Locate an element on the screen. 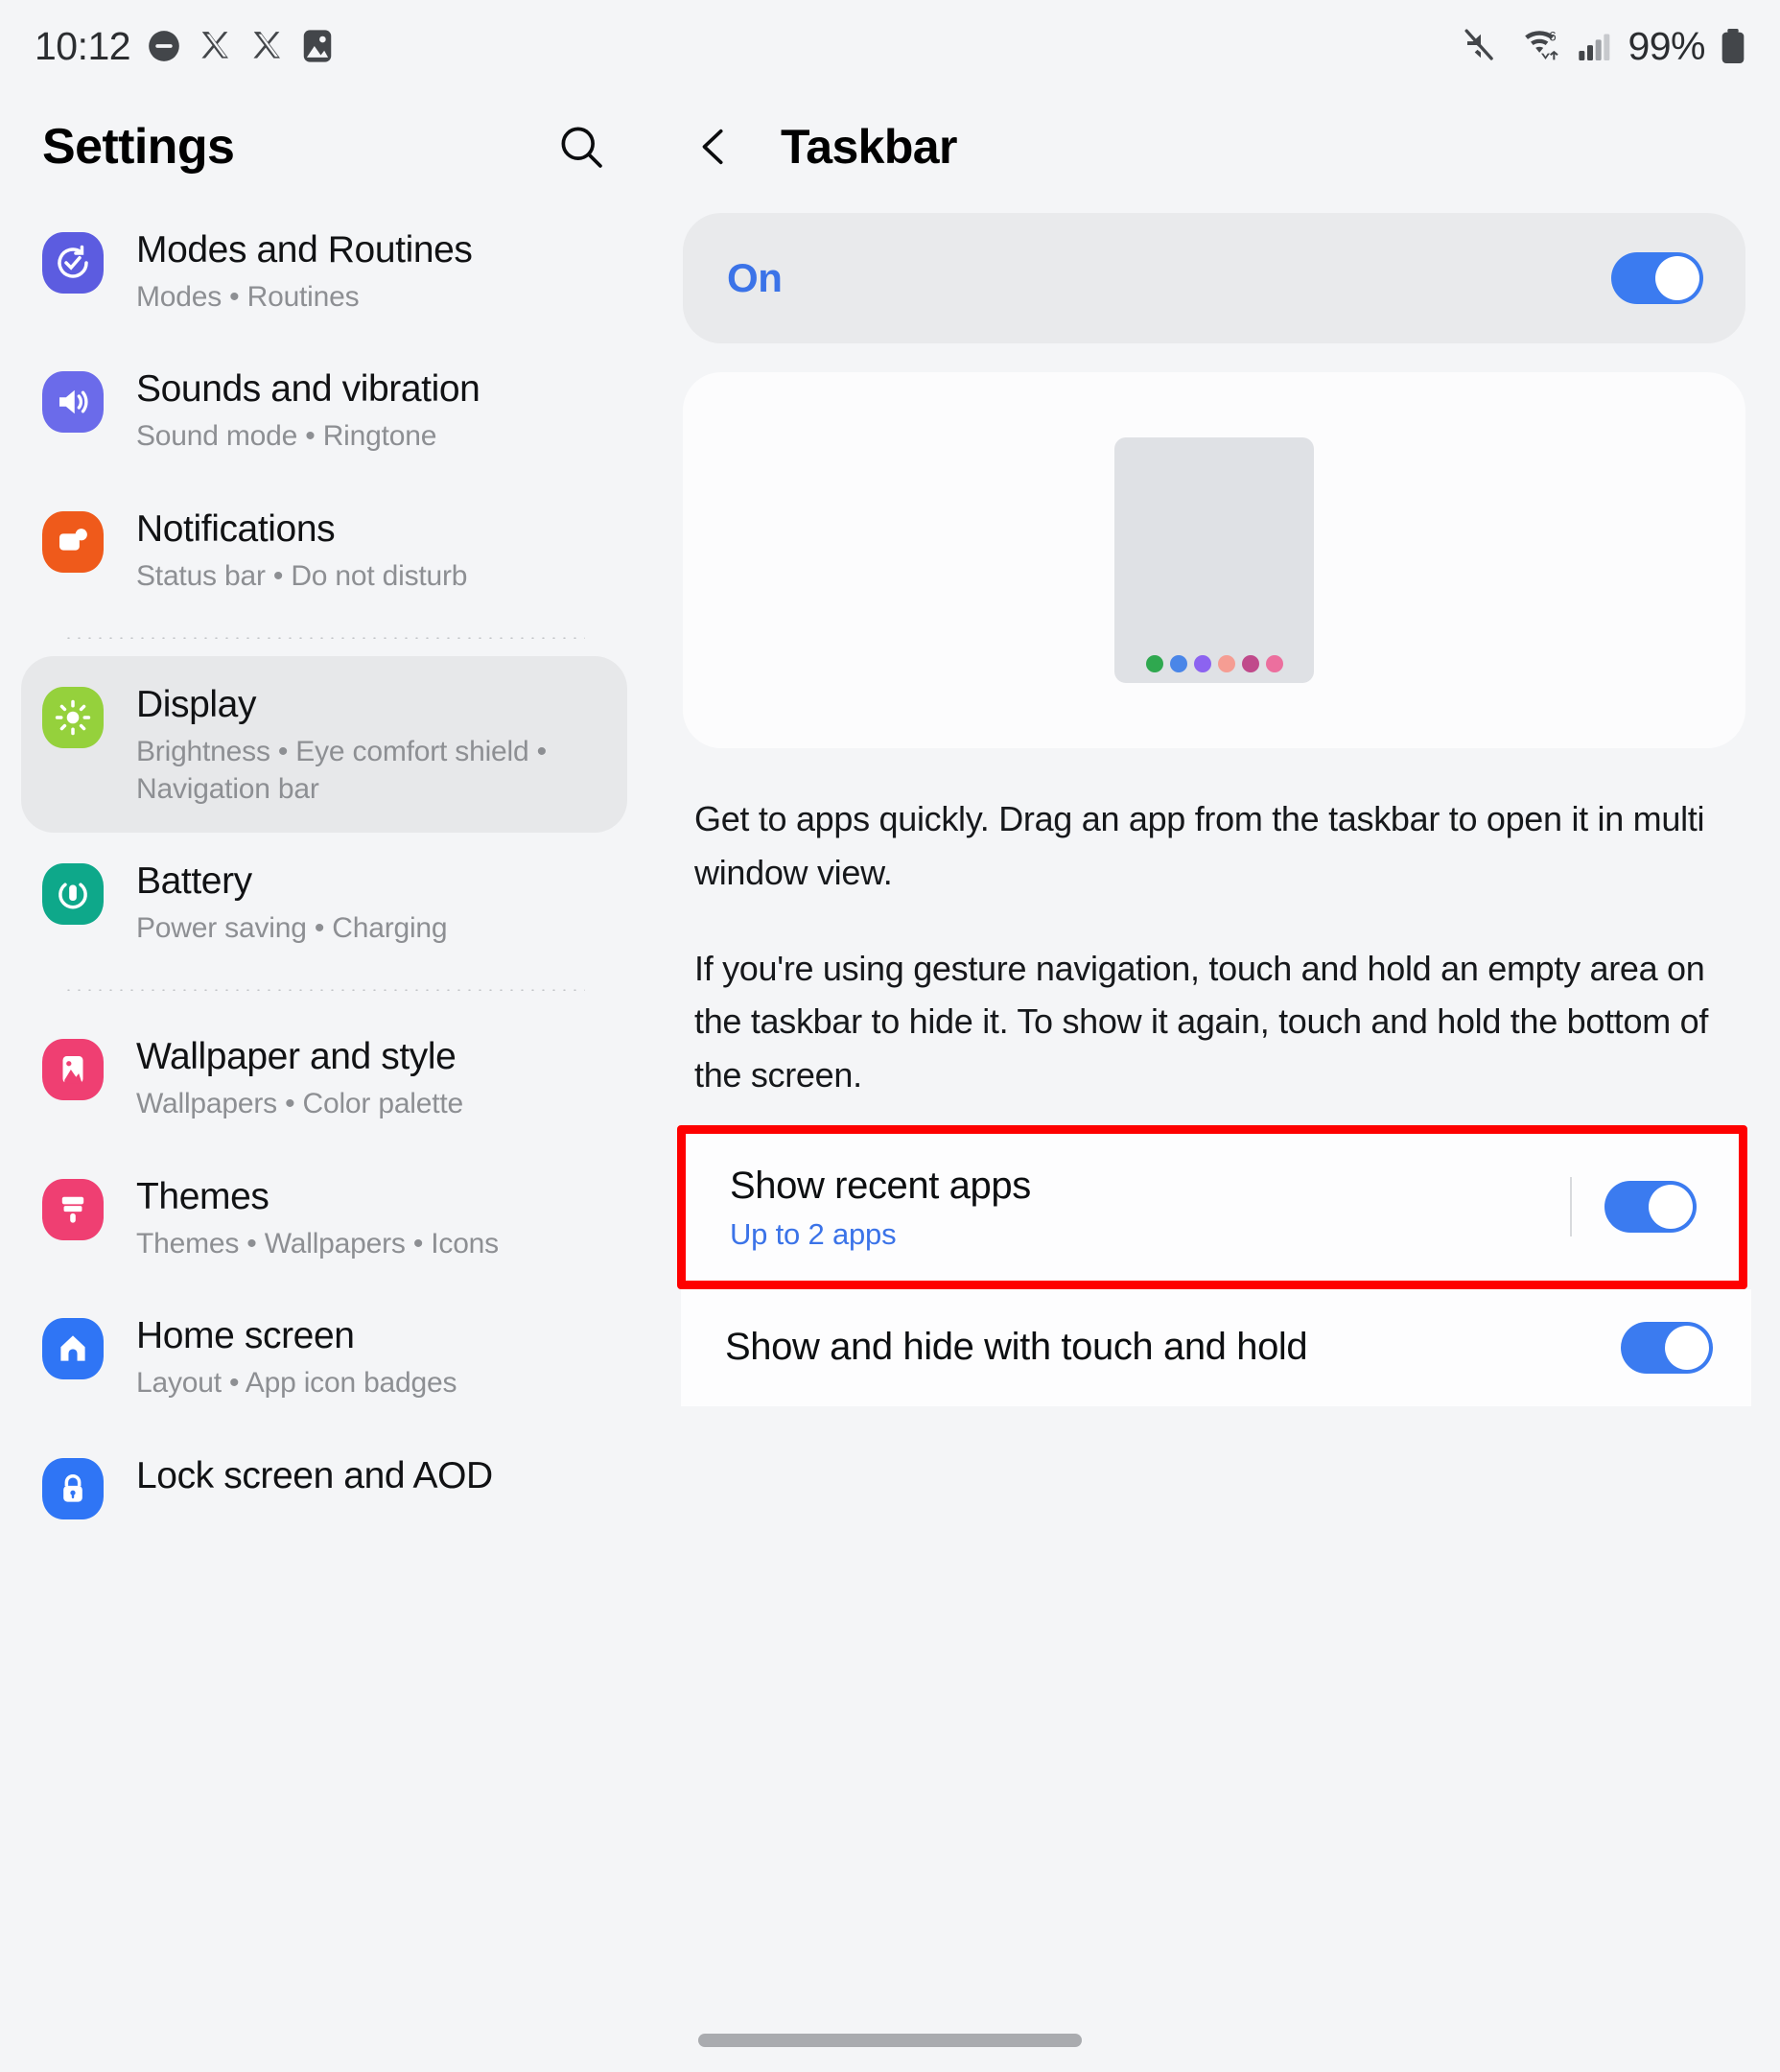  show-recent-apps-toggle is located at coordinates (1650, 1207).